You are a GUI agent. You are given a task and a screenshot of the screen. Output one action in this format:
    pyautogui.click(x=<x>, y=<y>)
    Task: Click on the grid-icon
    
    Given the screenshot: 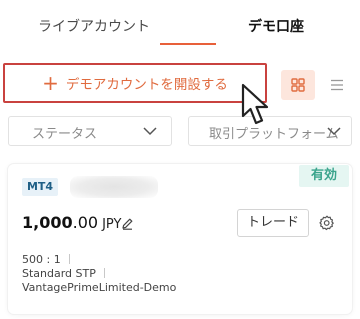 What is the action you would take?
    pyautogui.click(x=298, y=85)
    